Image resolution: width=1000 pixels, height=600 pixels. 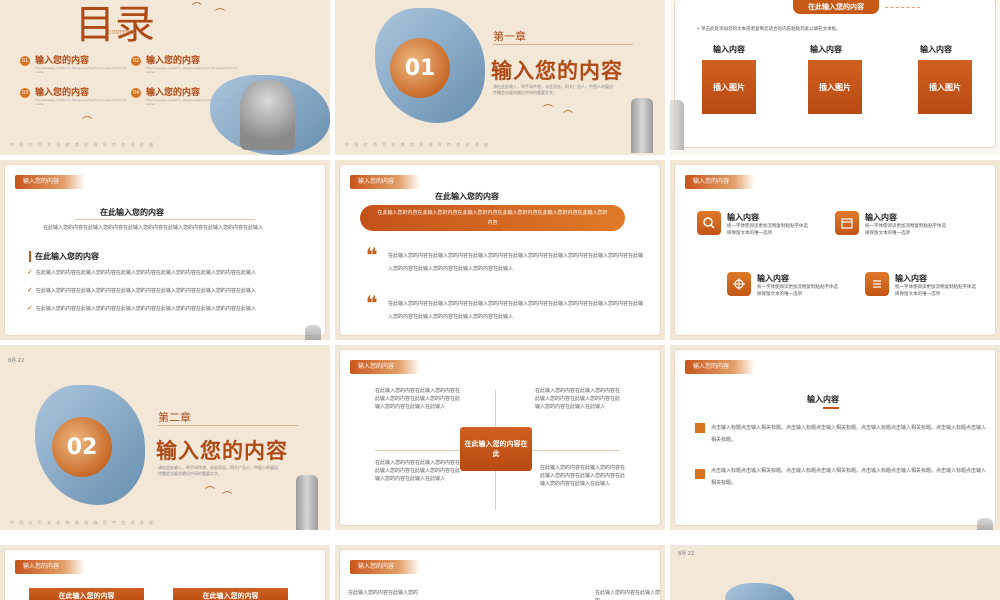 What do you see at coordinates (936, 49) in the screenshot?
I see `column-label-3: 输入内容` at bounding box center [936, 49].